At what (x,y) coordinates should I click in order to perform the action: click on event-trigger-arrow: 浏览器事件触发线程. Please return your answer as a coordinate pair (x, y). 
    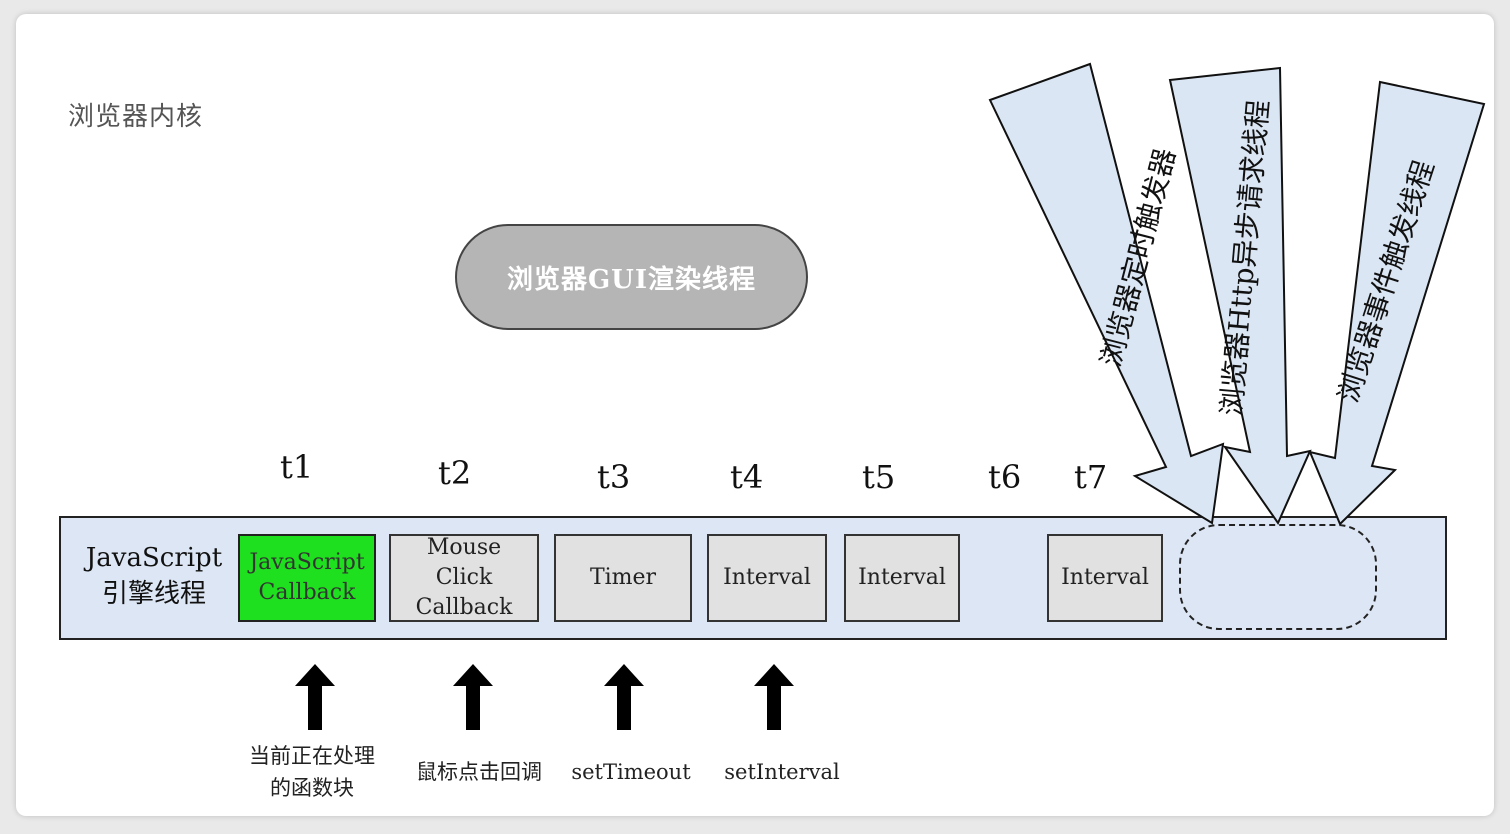
    Looking at the image, I should click on (1397, 303).